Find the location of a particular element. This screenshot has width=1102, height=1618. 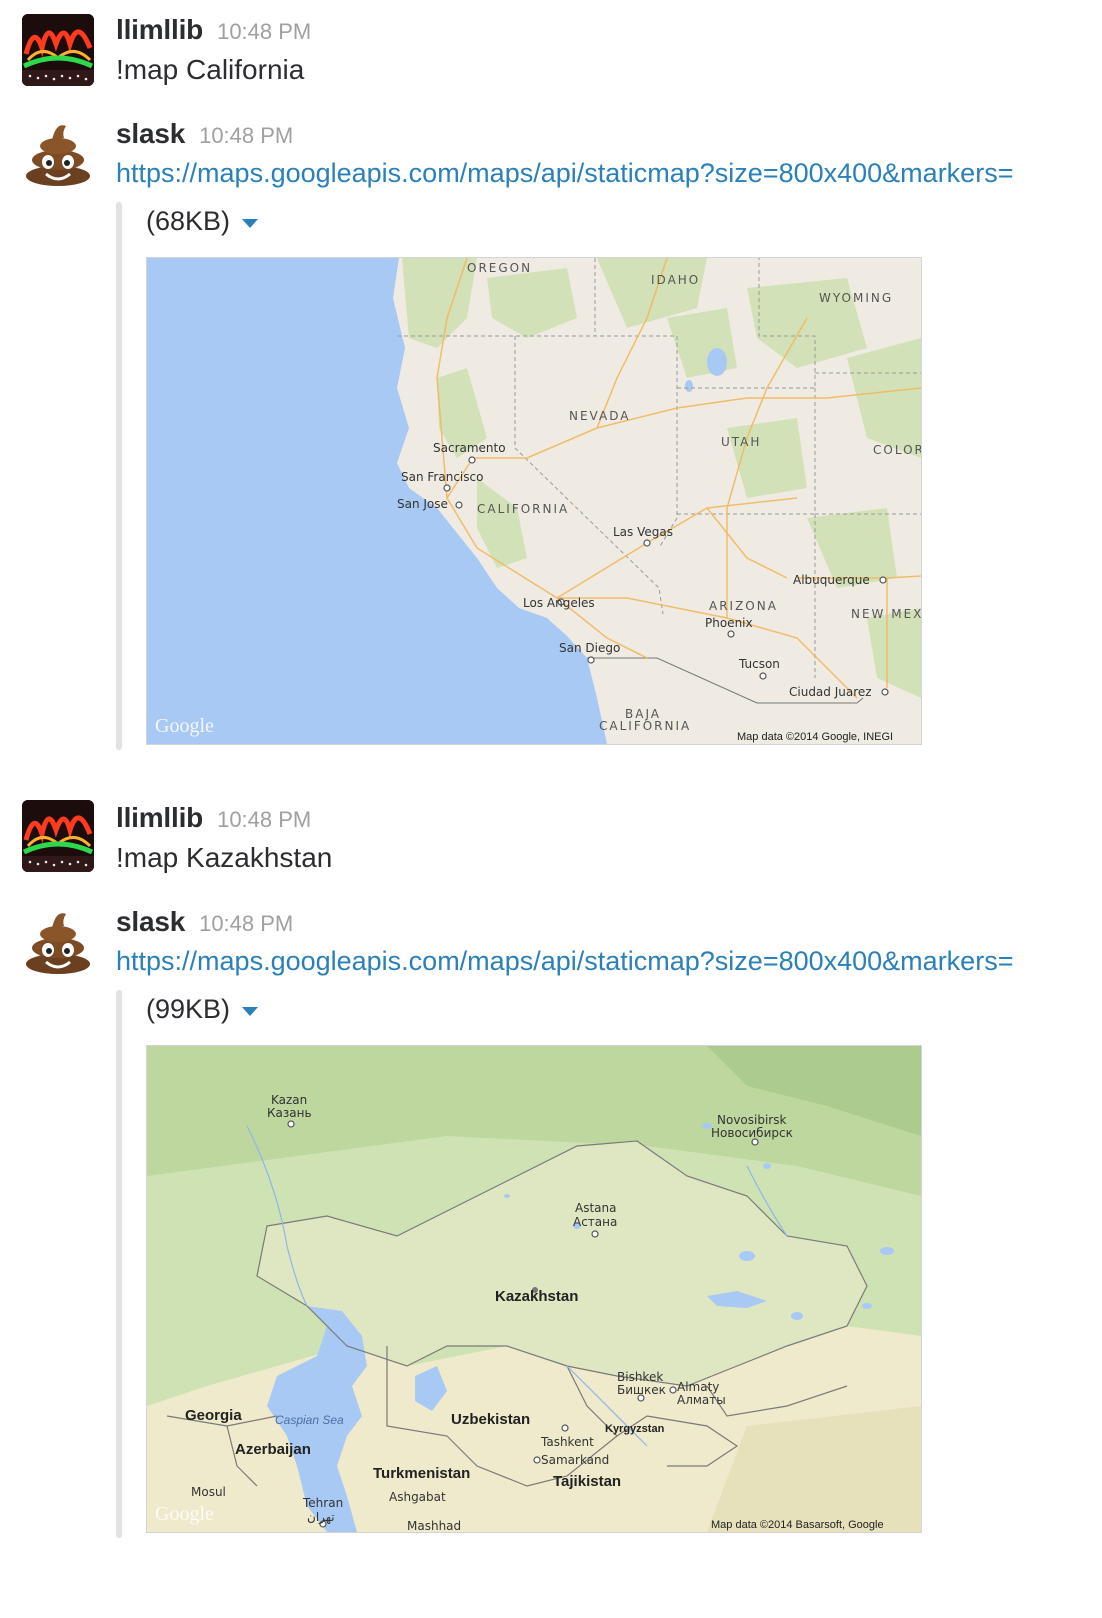

map-label: IDAHO is located at coordinates (675, 280).